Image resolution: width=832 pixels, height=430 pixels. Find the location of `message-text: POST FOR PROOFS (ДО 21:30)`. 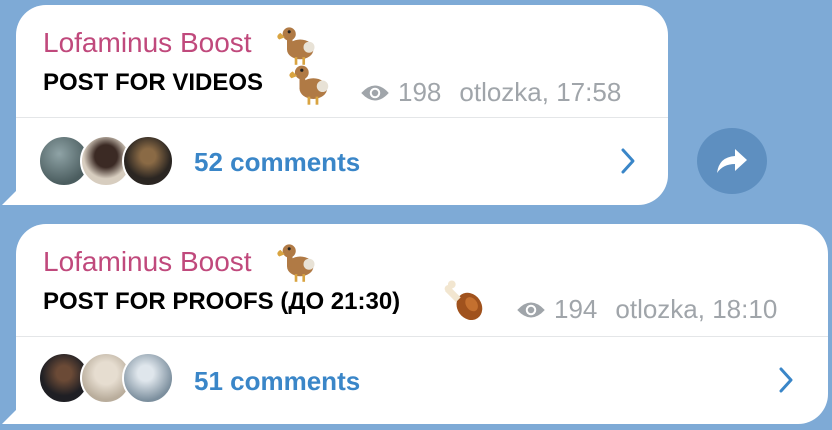

message-text: POST FOR PROOFS (ДО 21:30) is located at coordinates (222, 301).